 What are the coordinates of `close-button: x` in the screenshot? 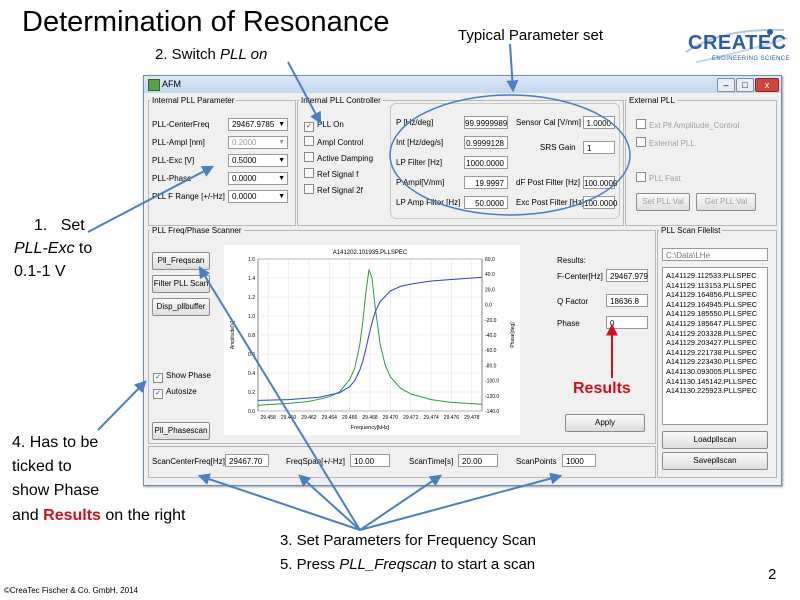 It's located at (767, 85).